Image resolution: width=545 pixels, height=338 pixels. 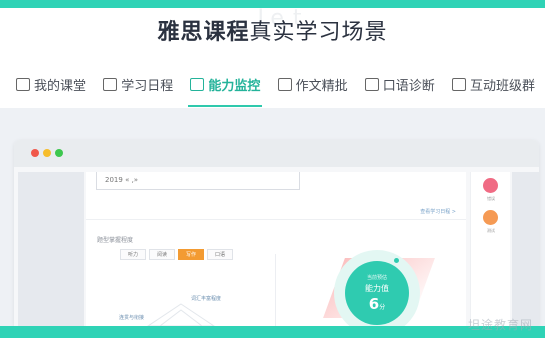 I want to click on practice-tab-writing: 写作, so click(x=191, y=254).